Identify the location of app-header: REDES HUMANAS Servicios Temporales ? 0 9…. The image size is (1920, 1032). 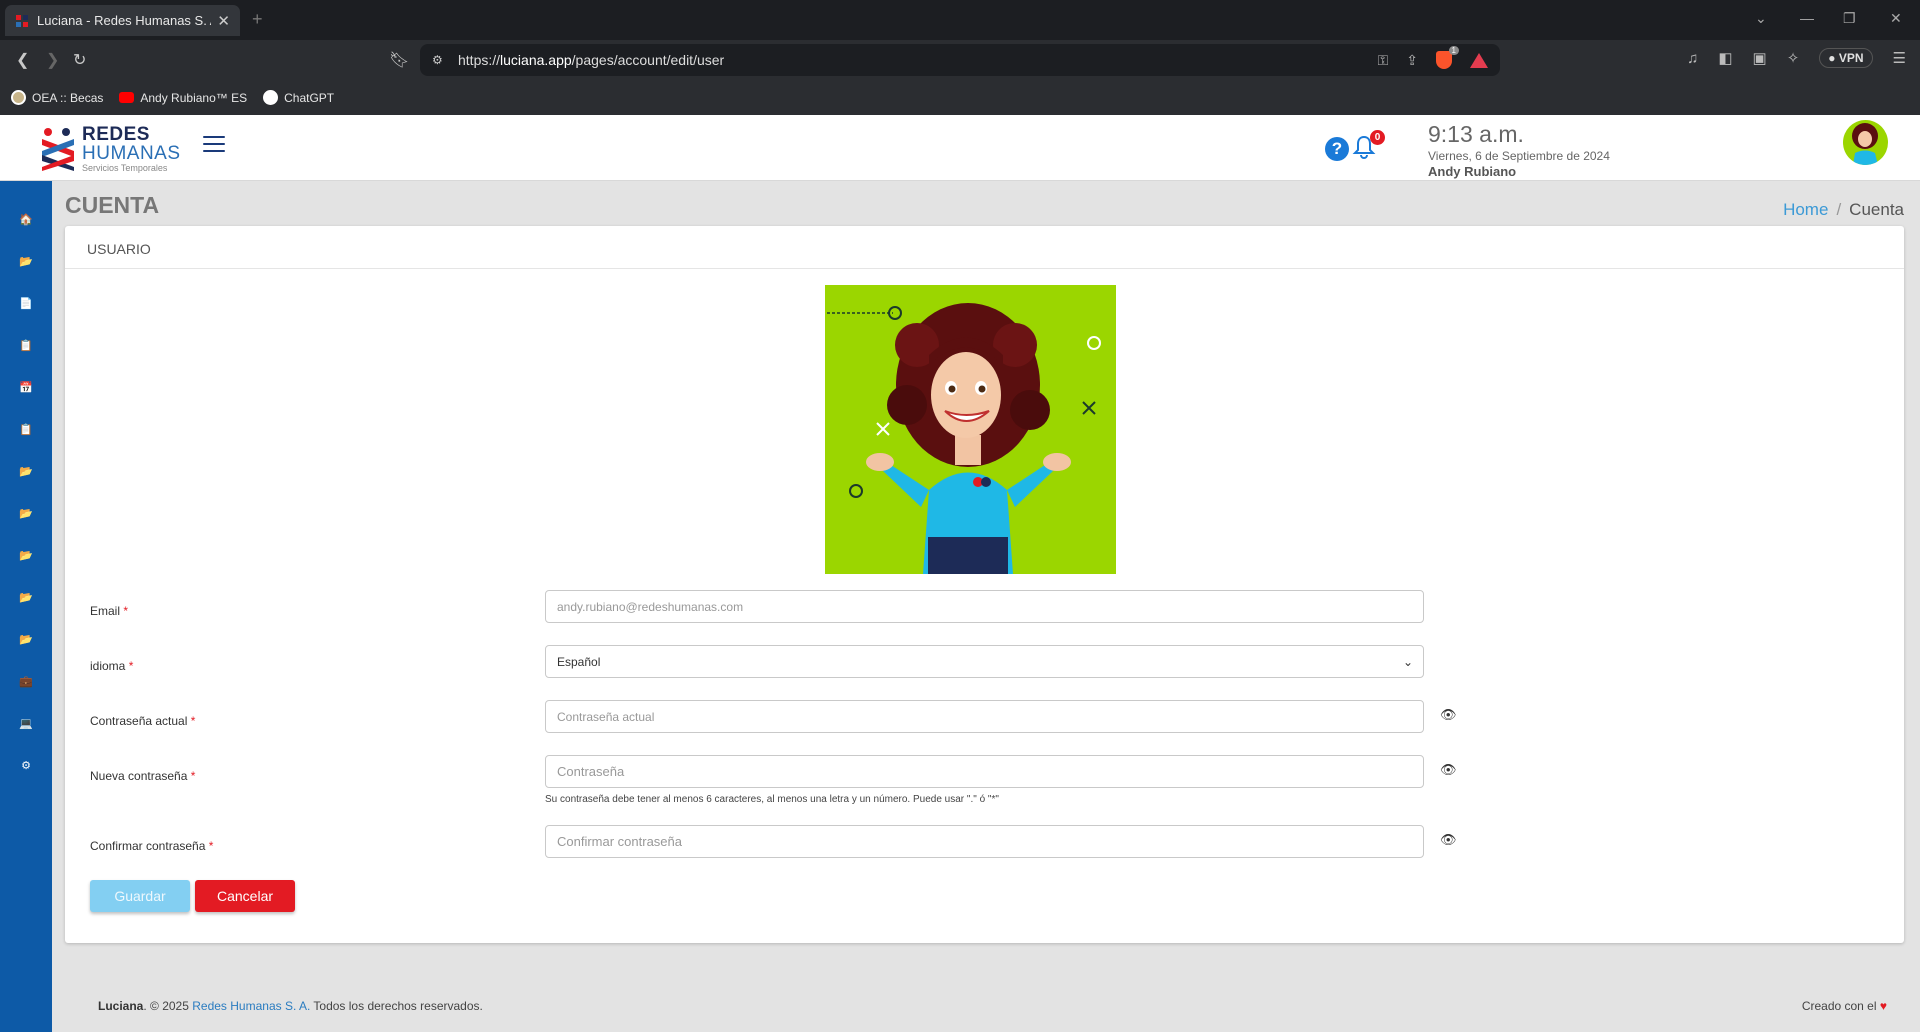
(960, 148).